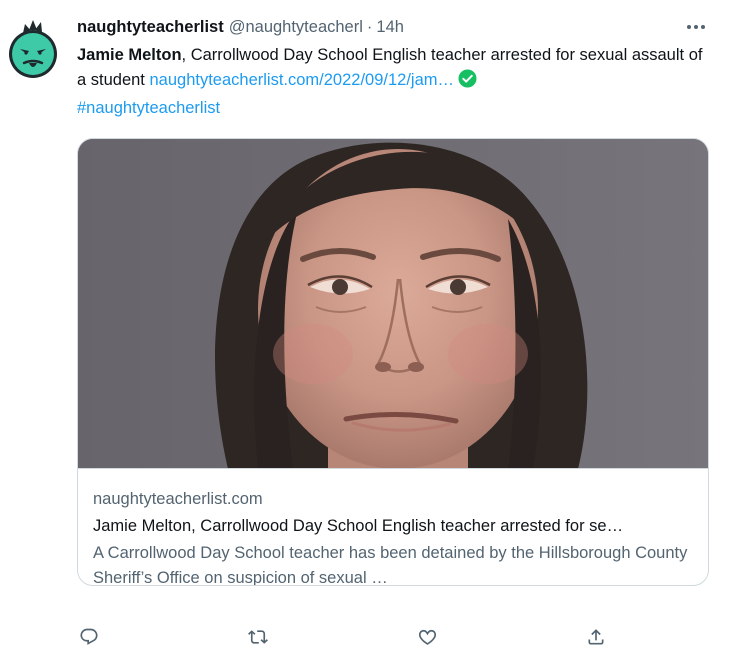 The height and width of the screenshot is (663, 737). I want to click on heart-icon, so click(427, 637).